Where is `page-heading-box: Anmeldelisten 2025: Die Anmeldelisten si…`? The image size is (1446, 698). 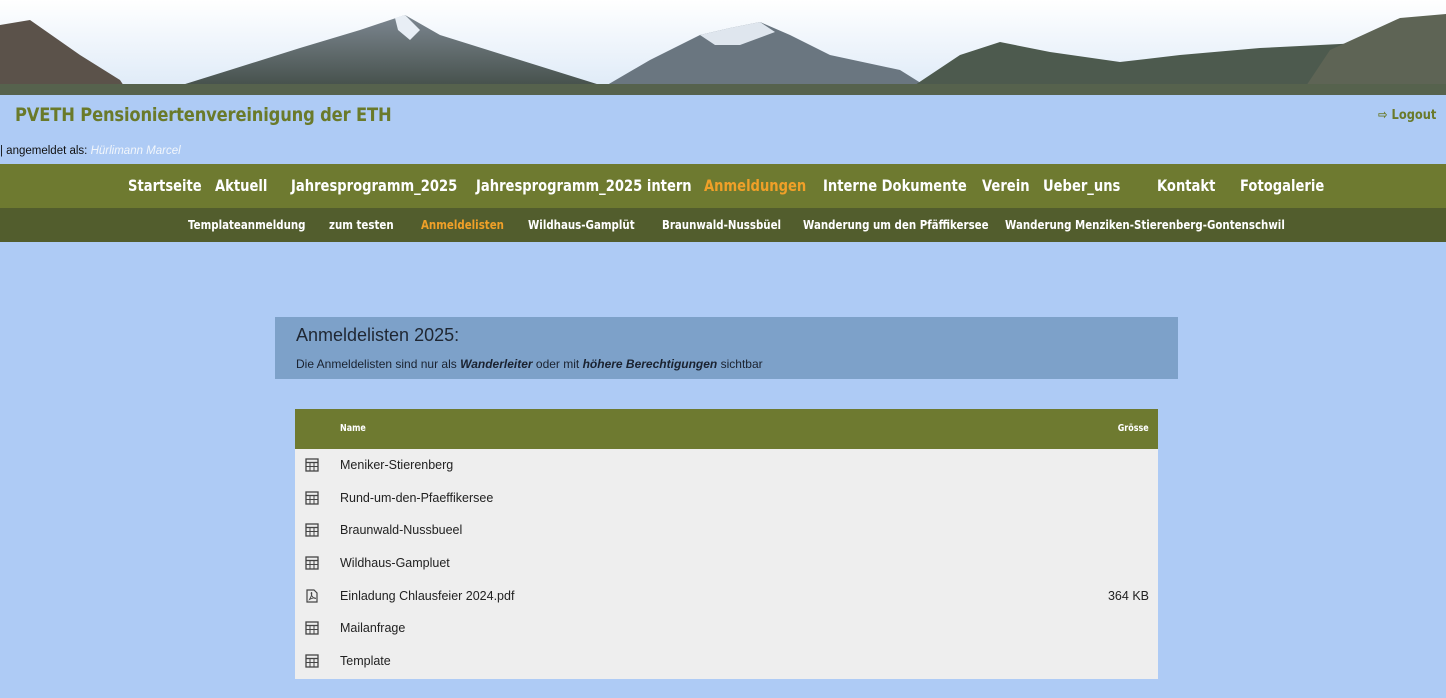 page-heading-box: Anmeldelisten 2025: Die Anmeldelisten si… is located at coordinates (726, 348).